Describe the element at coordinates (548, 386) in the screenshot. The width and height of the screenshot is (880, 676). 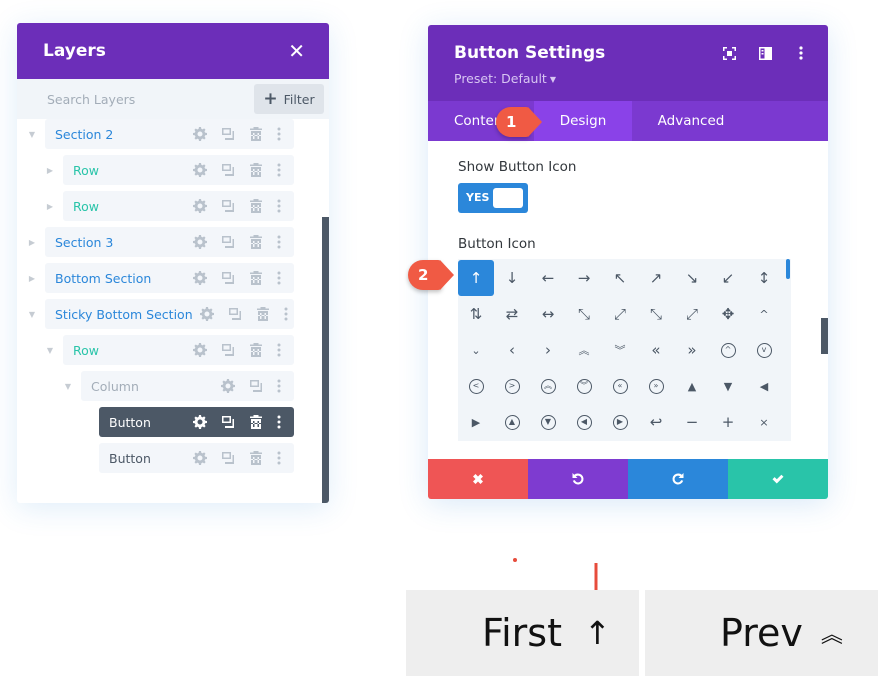
I see `circle-double-up-icon: ︽` at that location.